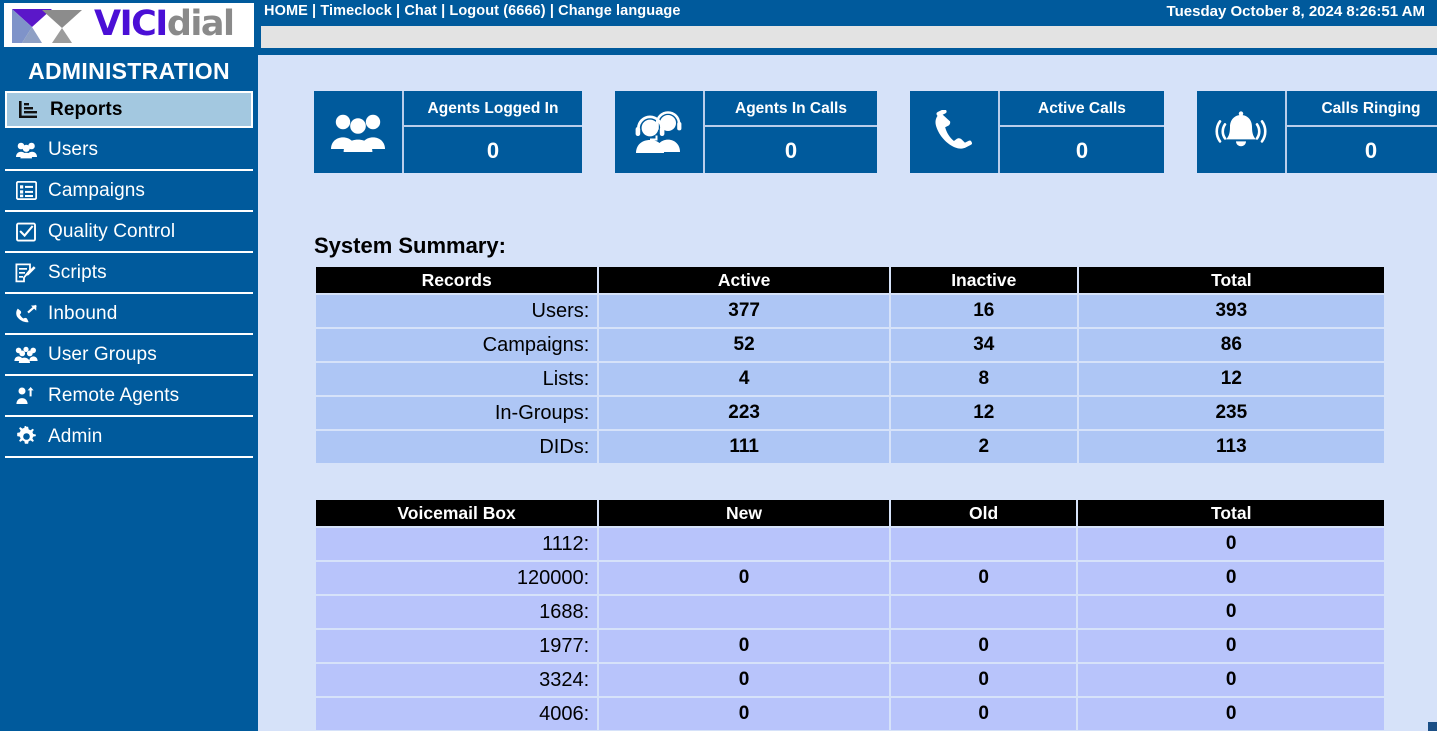 The height and width of the screenshot is (731, 1437). I want to click on sidebar-nav-list: Reports Users Campaigns Quality Control, so click(129, 274).